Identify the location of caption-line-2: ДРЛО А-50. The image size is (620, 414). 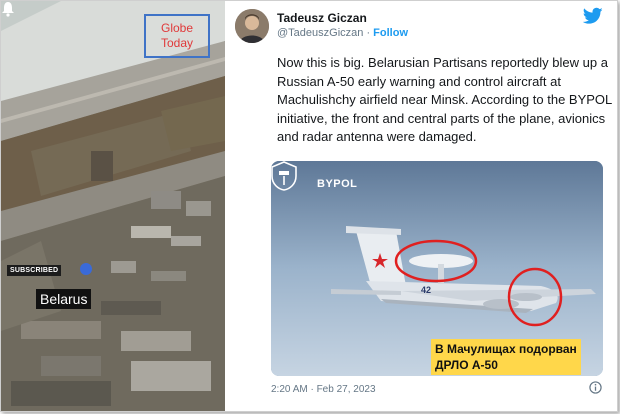
(466, 365).